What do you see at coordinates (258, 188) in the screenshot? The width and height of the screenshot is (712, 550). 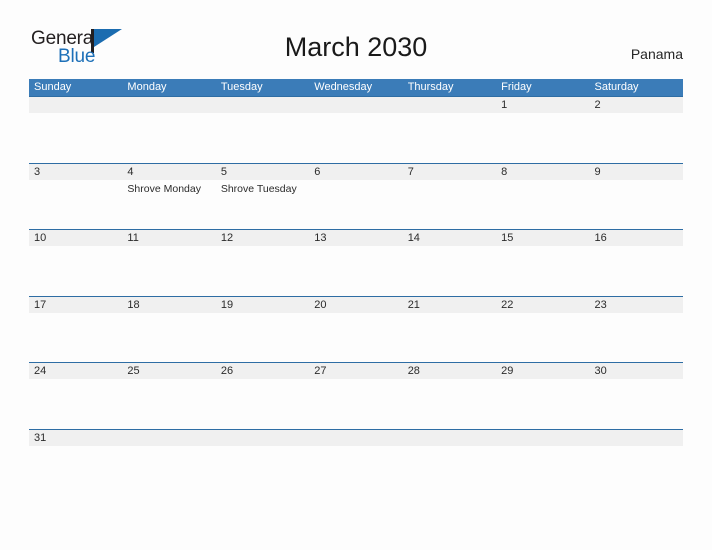 I see `day-event-text: Shrove Tuesday` at bounding box center [258, 188].